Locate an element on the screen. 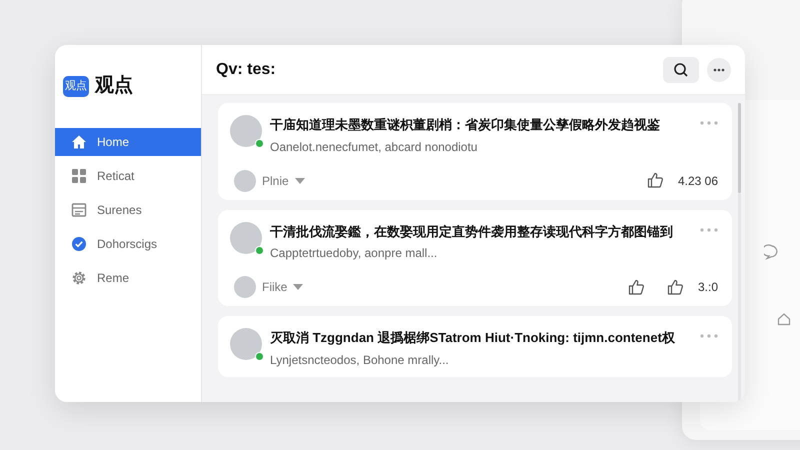 The height and width of the screenshot is (450, 800). settings-icon is located at coordinates (79, 278).